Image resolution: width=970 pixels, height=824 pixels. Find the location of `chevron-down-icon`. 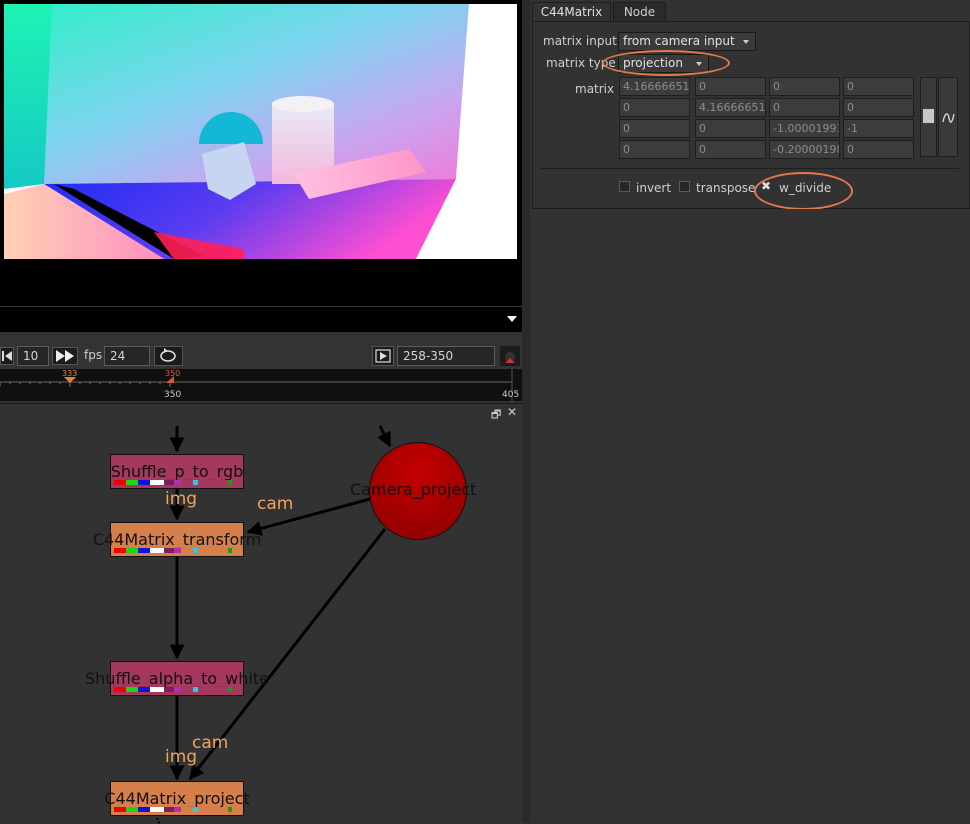

chevron-down-icon is located at coordinates (746, 42).